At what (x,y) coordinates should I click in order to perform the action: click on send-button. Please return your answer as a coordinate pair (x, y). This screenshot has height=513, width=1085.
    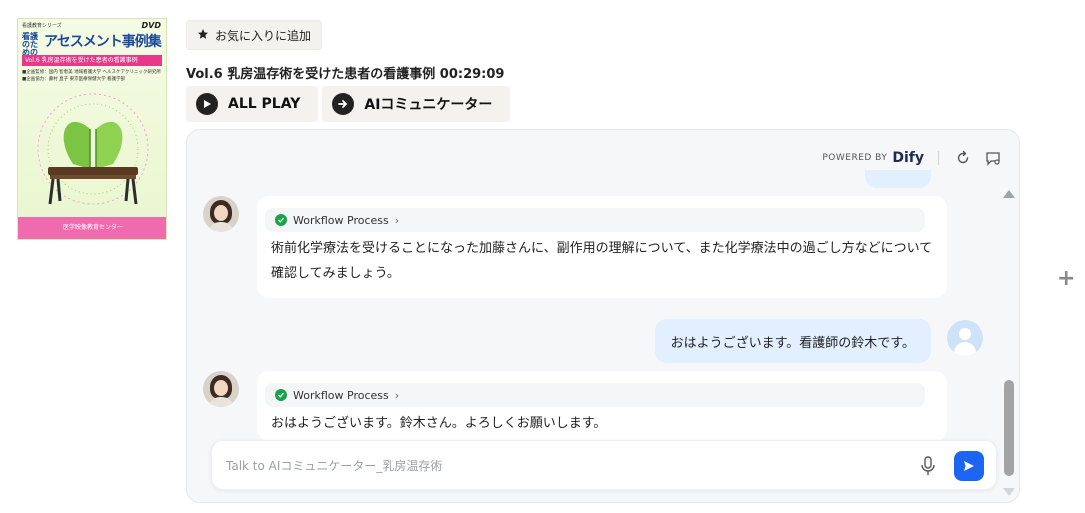
    Looking at the image, I should click on (969, 466).